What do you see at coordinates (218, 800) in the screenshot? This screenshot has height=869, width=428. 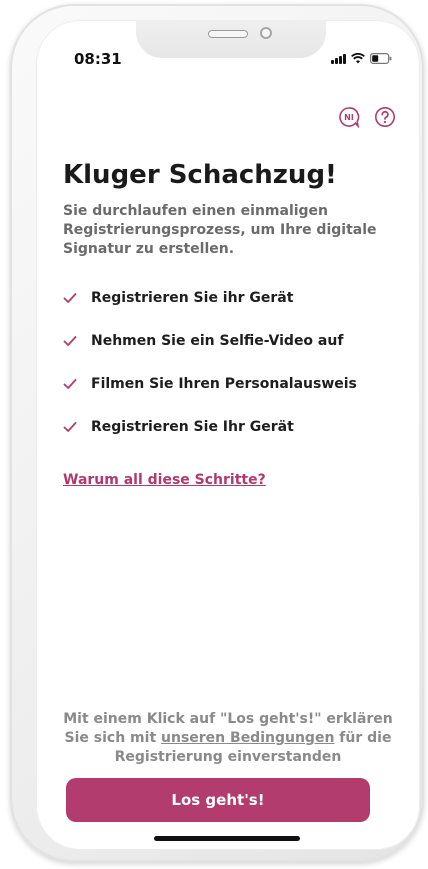 I see `start-button: Los geht's!` at bounding box center [218, 800].